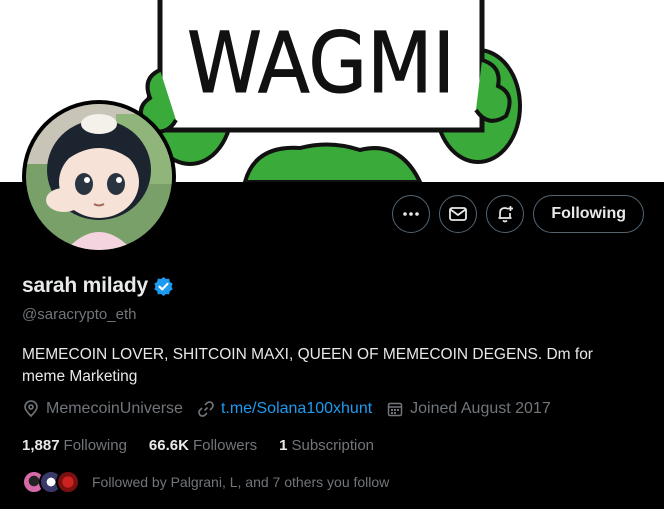 The width and height of the screenshot is (664, 509). I want to click on bell-plus-icon, so click(506, 214).